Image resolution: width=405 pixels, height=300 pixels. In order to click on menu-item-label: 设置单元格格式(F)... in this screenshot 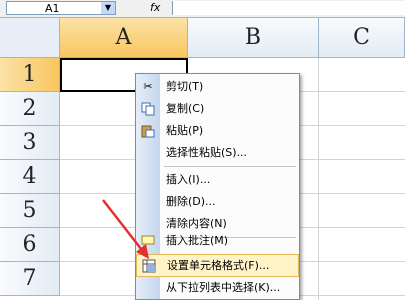, I will do `click(218, 265)`.